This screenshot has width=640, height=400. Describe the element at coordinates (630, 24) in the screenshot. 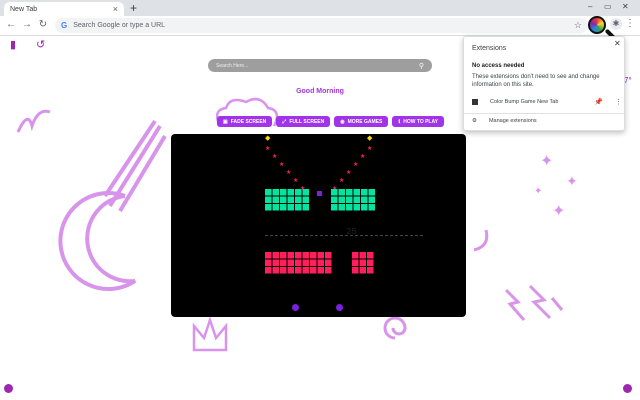

I see `menu-kebab-icon: ⋮` at that location.